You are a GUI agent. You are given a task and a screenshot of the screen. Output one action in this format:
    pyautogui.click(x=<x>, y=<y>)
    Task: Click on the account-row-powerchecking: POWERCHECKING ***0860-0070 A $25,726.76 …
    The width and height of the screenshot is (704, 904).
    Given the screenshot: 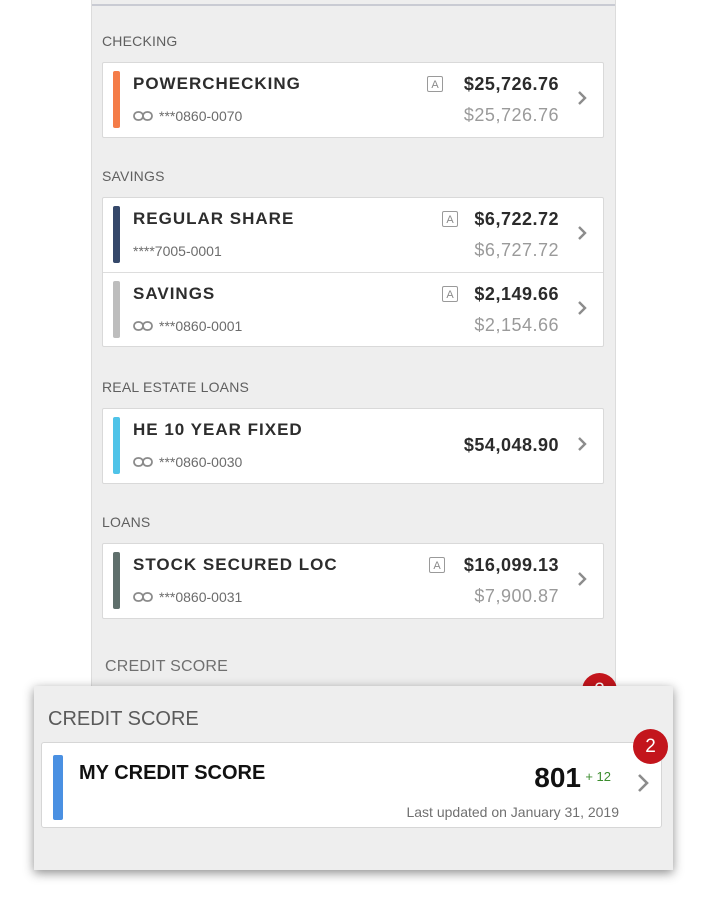 What is the action you would take?
    pyautogui.click(x=353, y=100)
    